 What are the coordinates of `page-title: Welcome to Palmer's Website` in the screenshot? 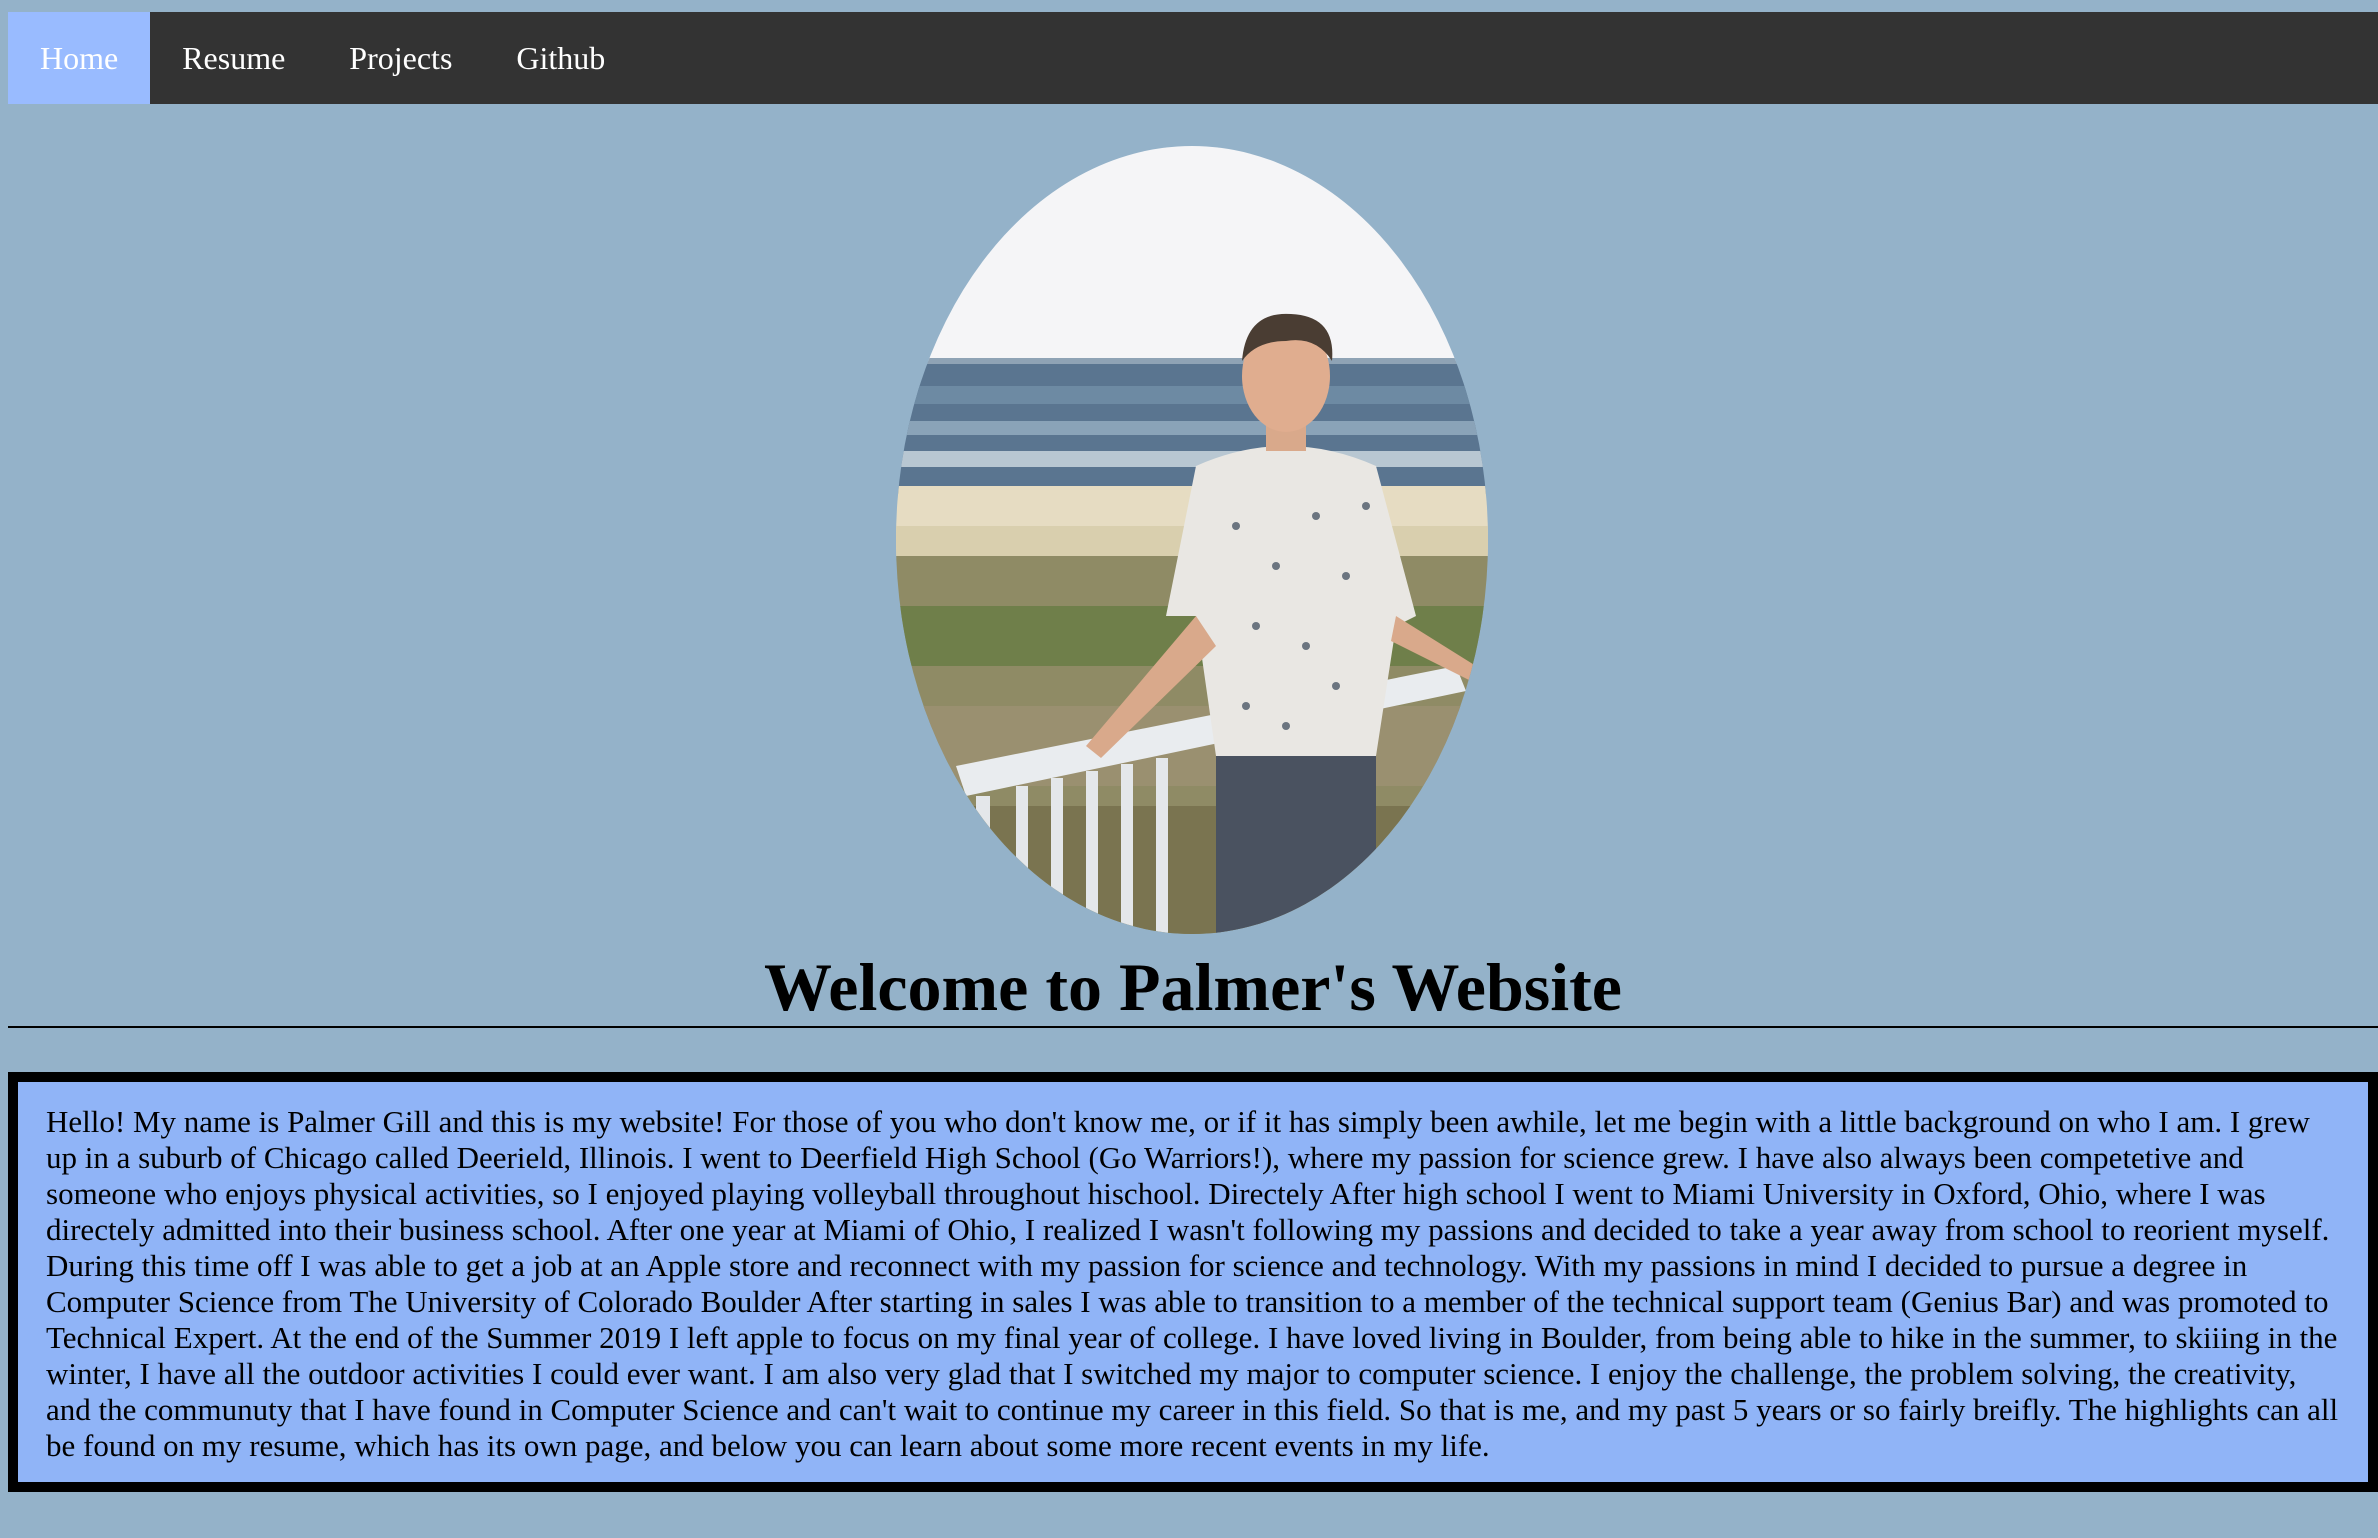 It's located at (1193, 987).